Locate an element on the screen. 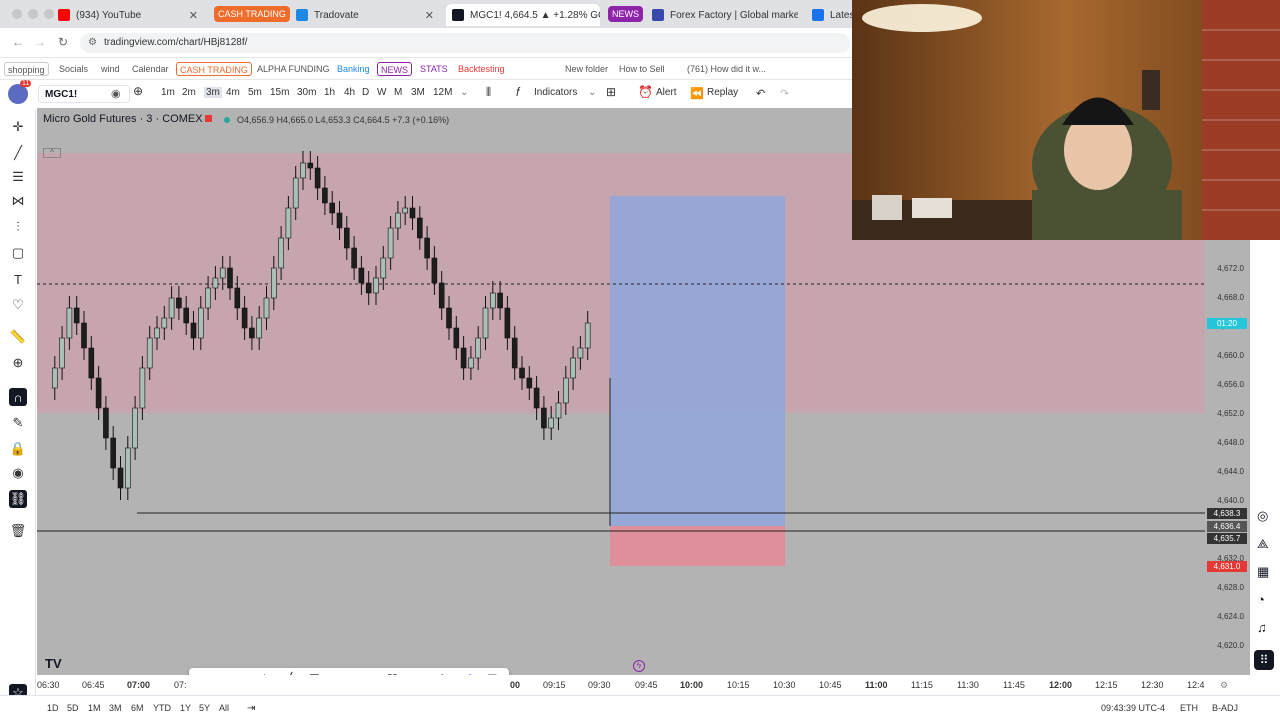 The image size is (1280, 720). position-stop-zone is located at coordinates (697, 546).